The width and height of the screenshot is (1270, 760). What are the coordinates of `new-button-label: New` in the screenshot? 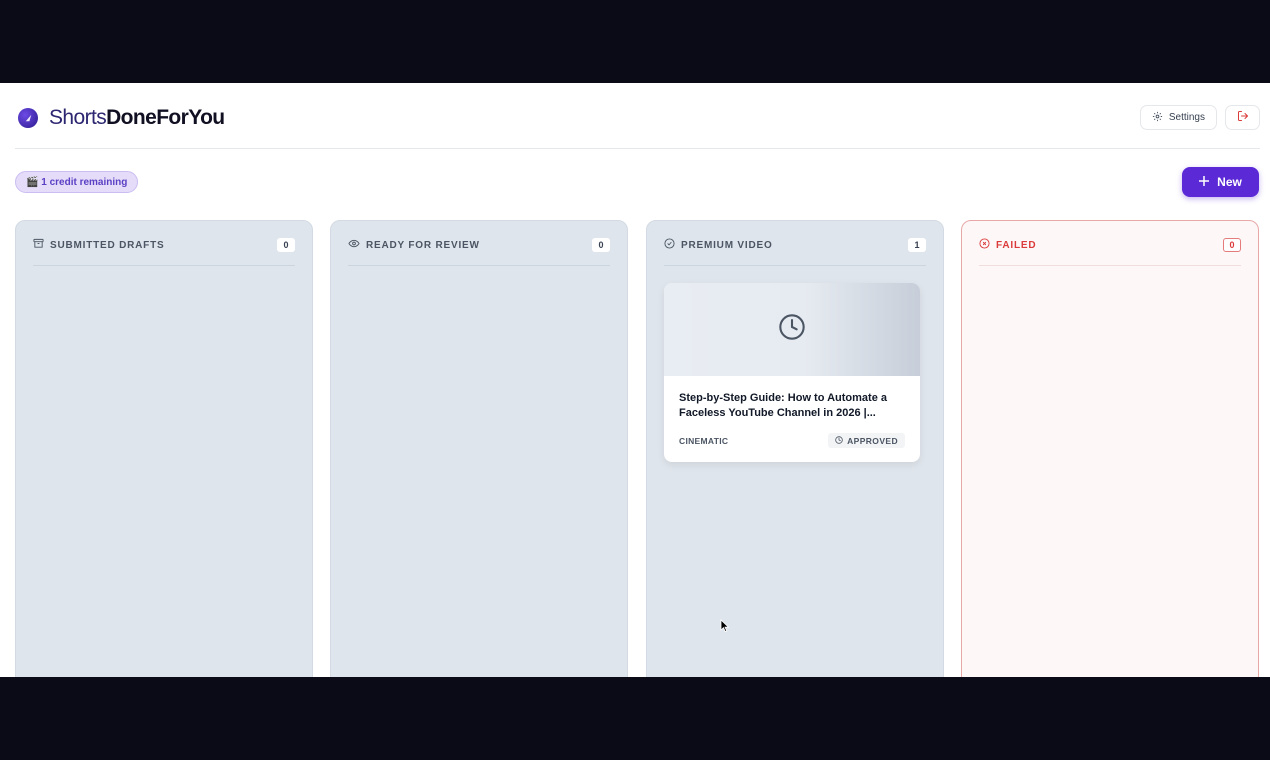 It's located at (1229, 182).